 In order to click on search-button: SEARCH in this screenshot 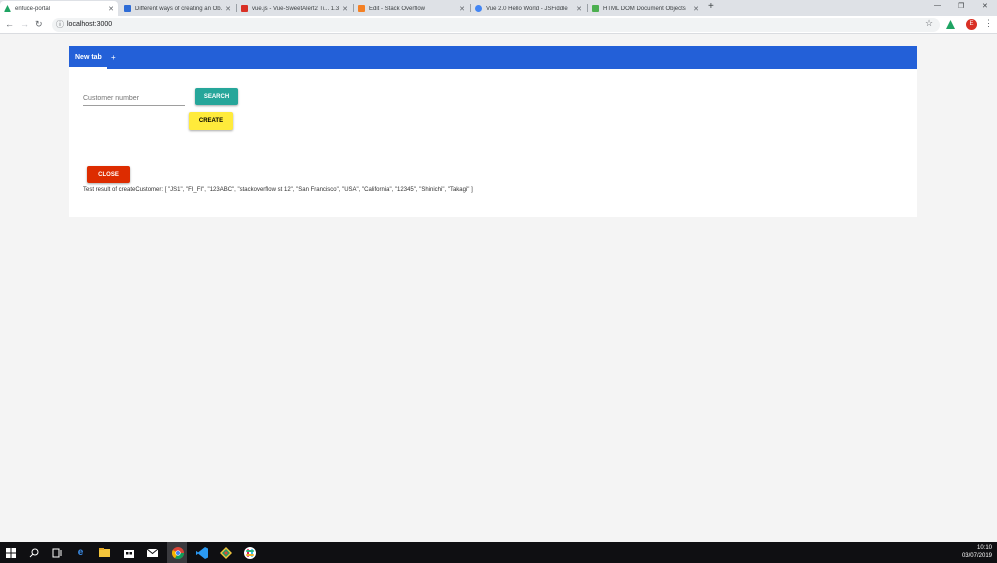, I will do `click(216, 96)`.